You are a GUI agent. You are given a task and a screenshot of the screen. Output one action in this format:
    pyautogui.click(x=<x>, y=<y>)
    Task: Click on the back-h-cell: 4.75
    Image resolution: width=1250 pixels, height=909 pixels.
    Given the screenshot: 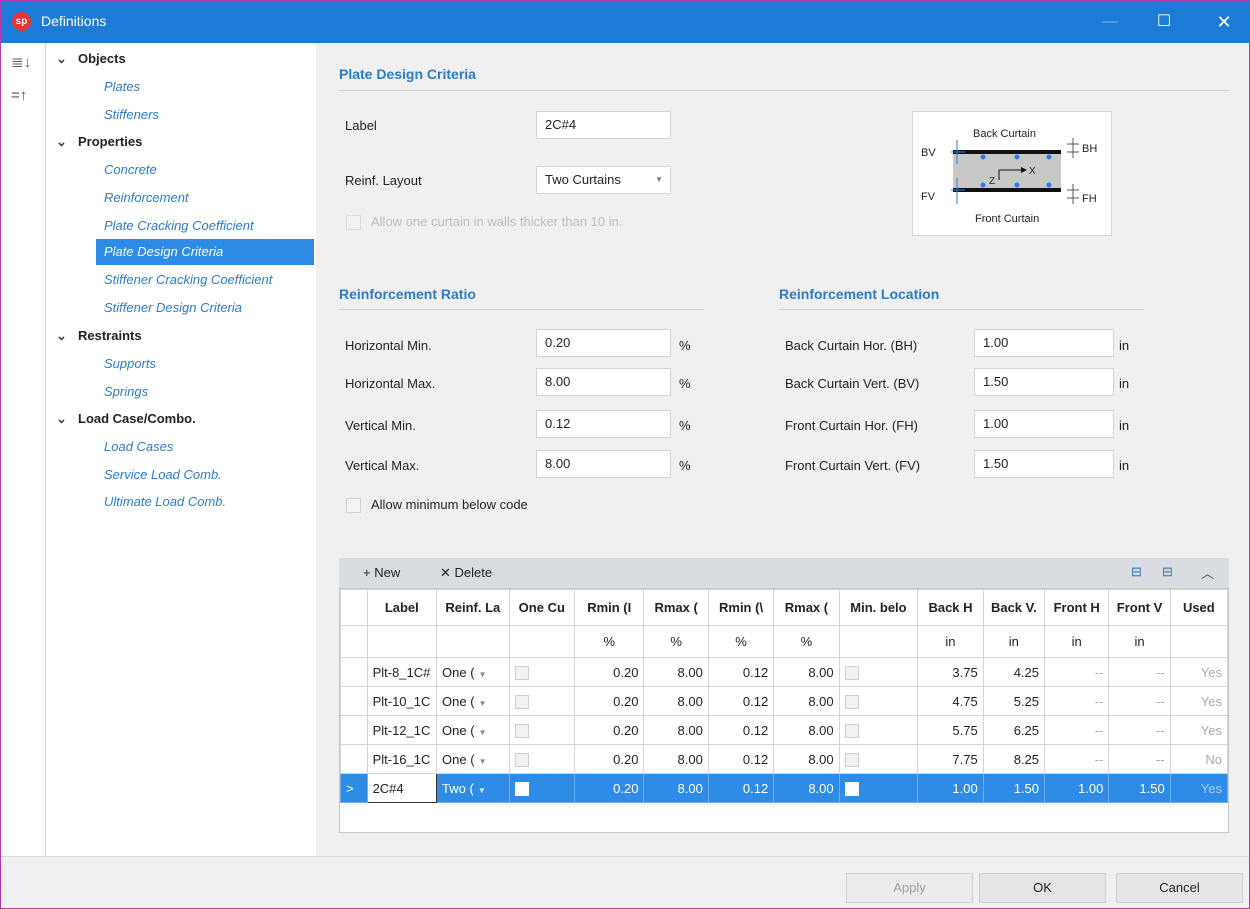 What is the action you would take?
    pyautogui.click(x=950, y=701)
    